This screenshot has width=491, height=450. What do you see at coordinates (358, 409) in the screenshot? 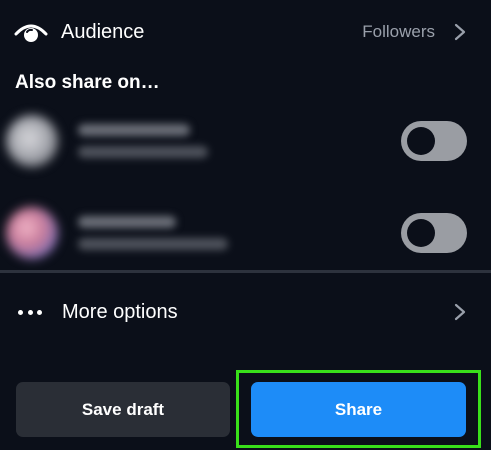
I see `share-button: Share` at bounding box center [358, 409].